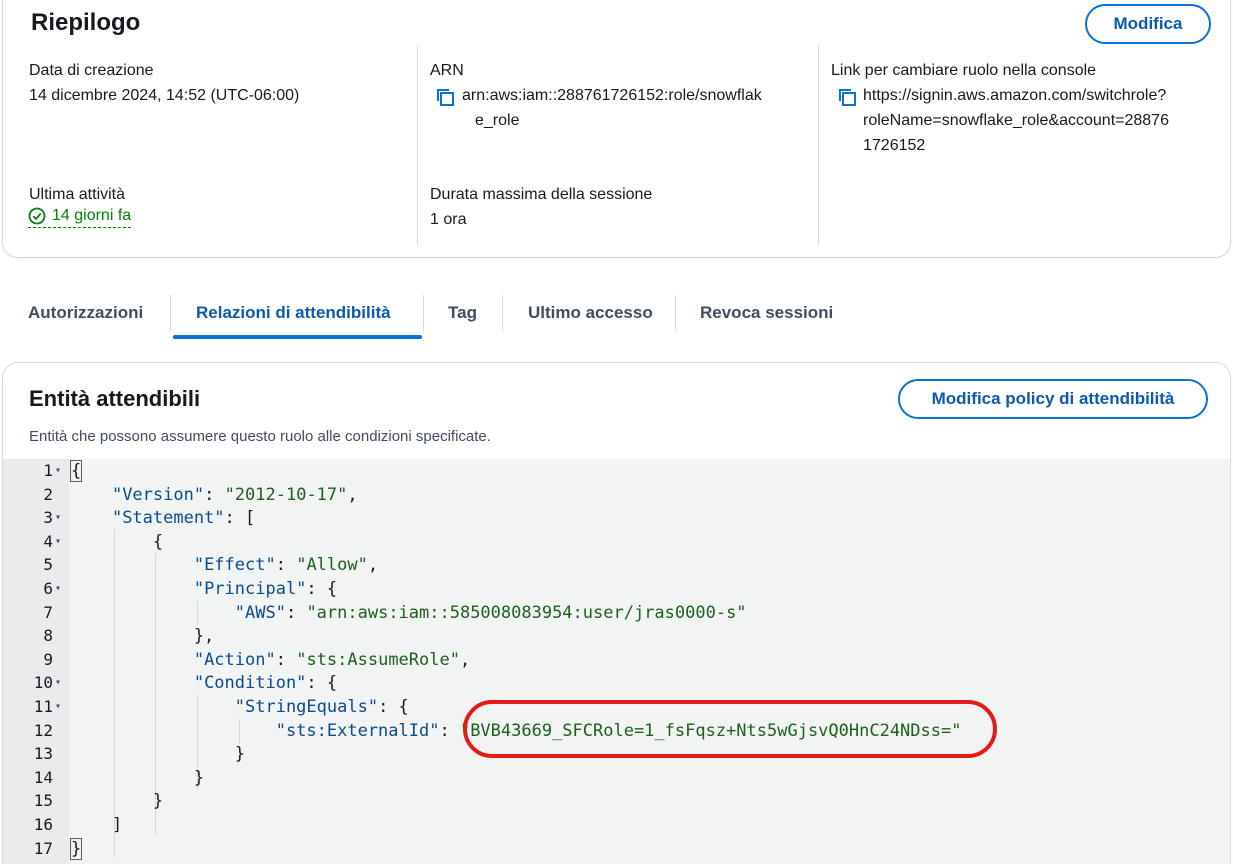  What do you see at coordinates (85, 313) in the screenshot?
I see `tab-permissions: Autorizzazioni` at bounding box center [85, 313].